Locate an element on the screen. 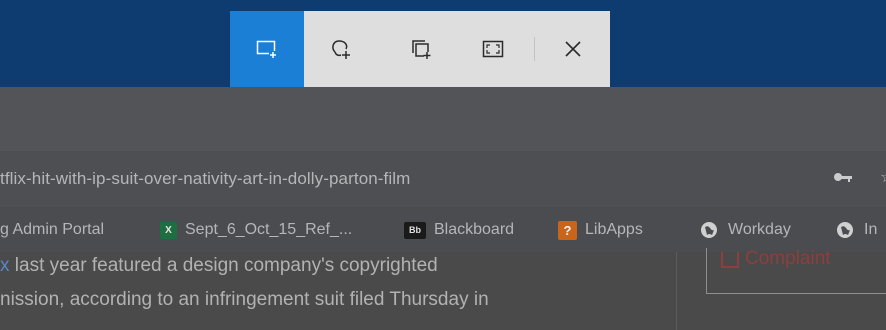 This screenshot has height=330, width=886. excel-icon: X is located at coordinates (168, 230).